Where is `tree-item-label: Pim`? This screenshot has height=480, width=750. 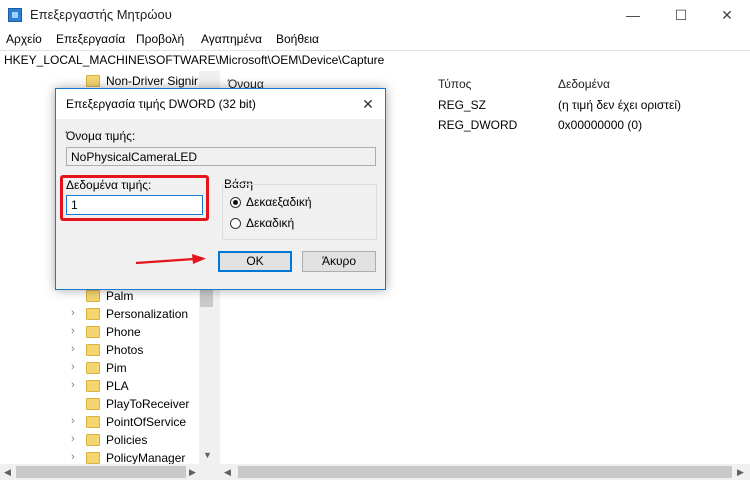
tree-item-label: Pim is located at coordinates (116, 368).